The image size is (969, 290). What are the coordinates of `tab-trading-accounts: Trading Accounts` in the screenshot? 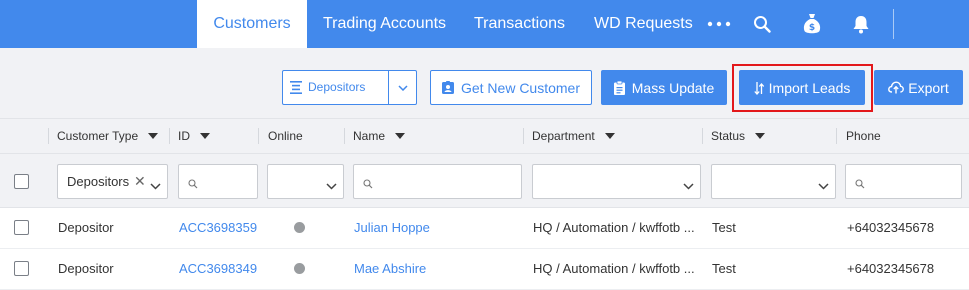 It's located at (384, 24).